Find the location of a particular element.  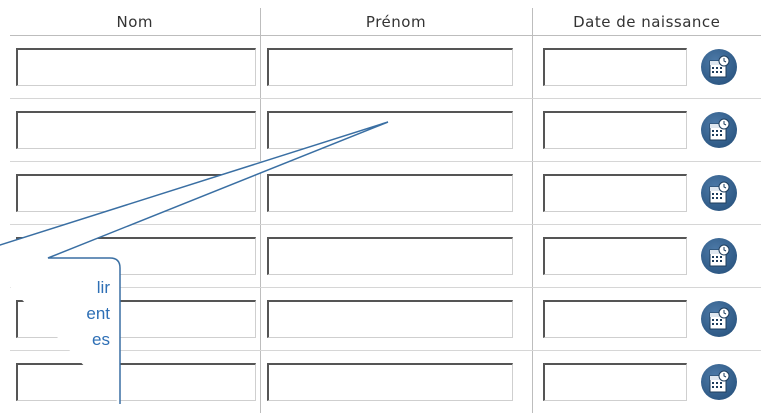

callout-line: es is located at coordinates (55, 340).